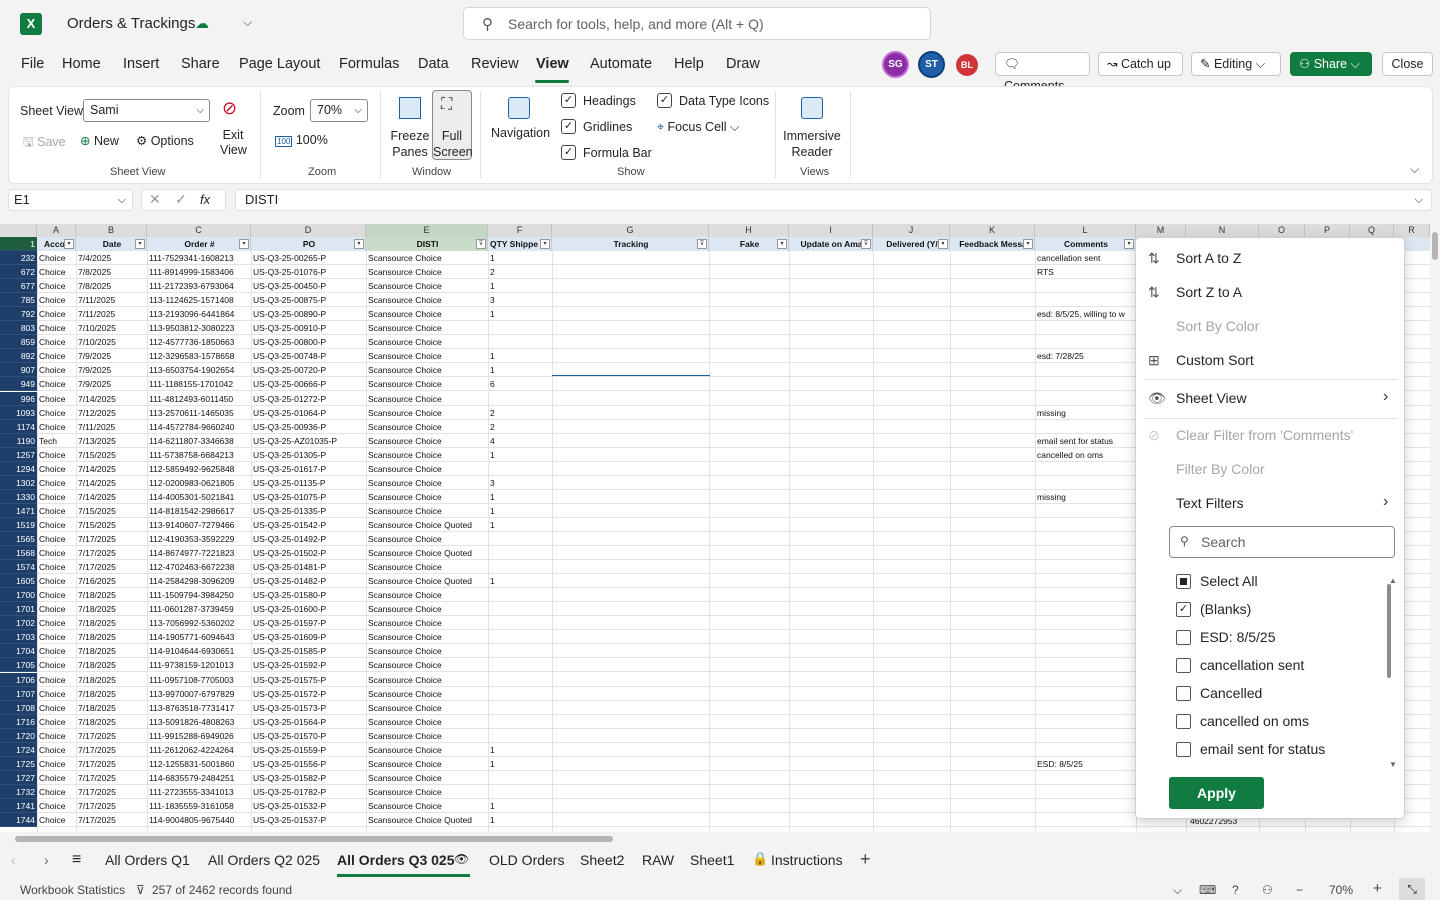 This screenshot has width=1440, height=900. Describe the element at coordinates (1161, 230) in the screenshot. I see `column-header: M` at that location.